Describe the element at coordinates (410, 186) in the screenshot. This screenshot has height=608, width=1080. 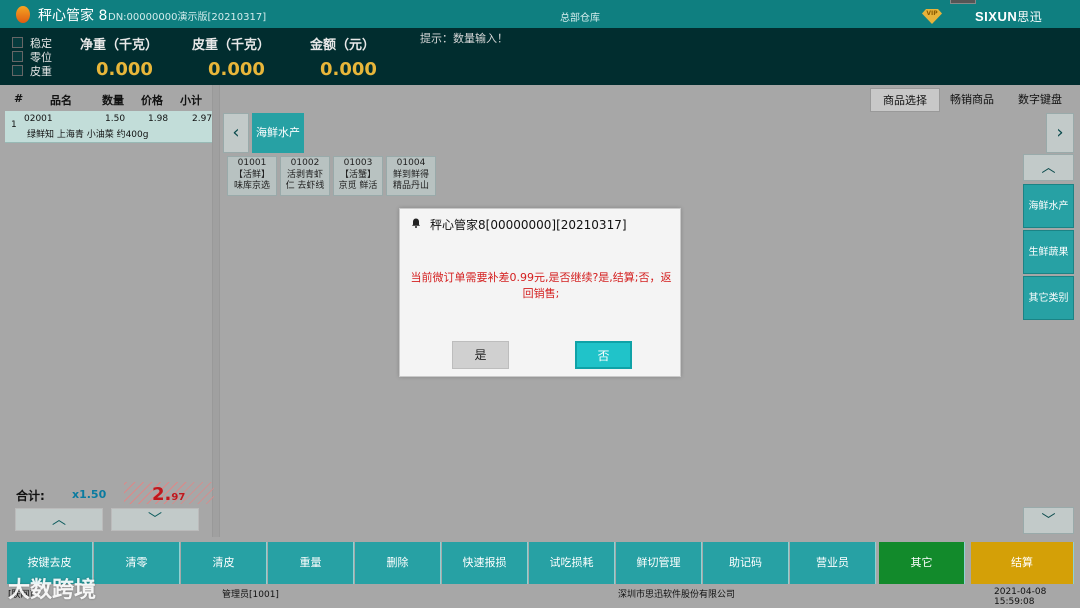
I see `product-name-line2: 精品丹山` at that location.